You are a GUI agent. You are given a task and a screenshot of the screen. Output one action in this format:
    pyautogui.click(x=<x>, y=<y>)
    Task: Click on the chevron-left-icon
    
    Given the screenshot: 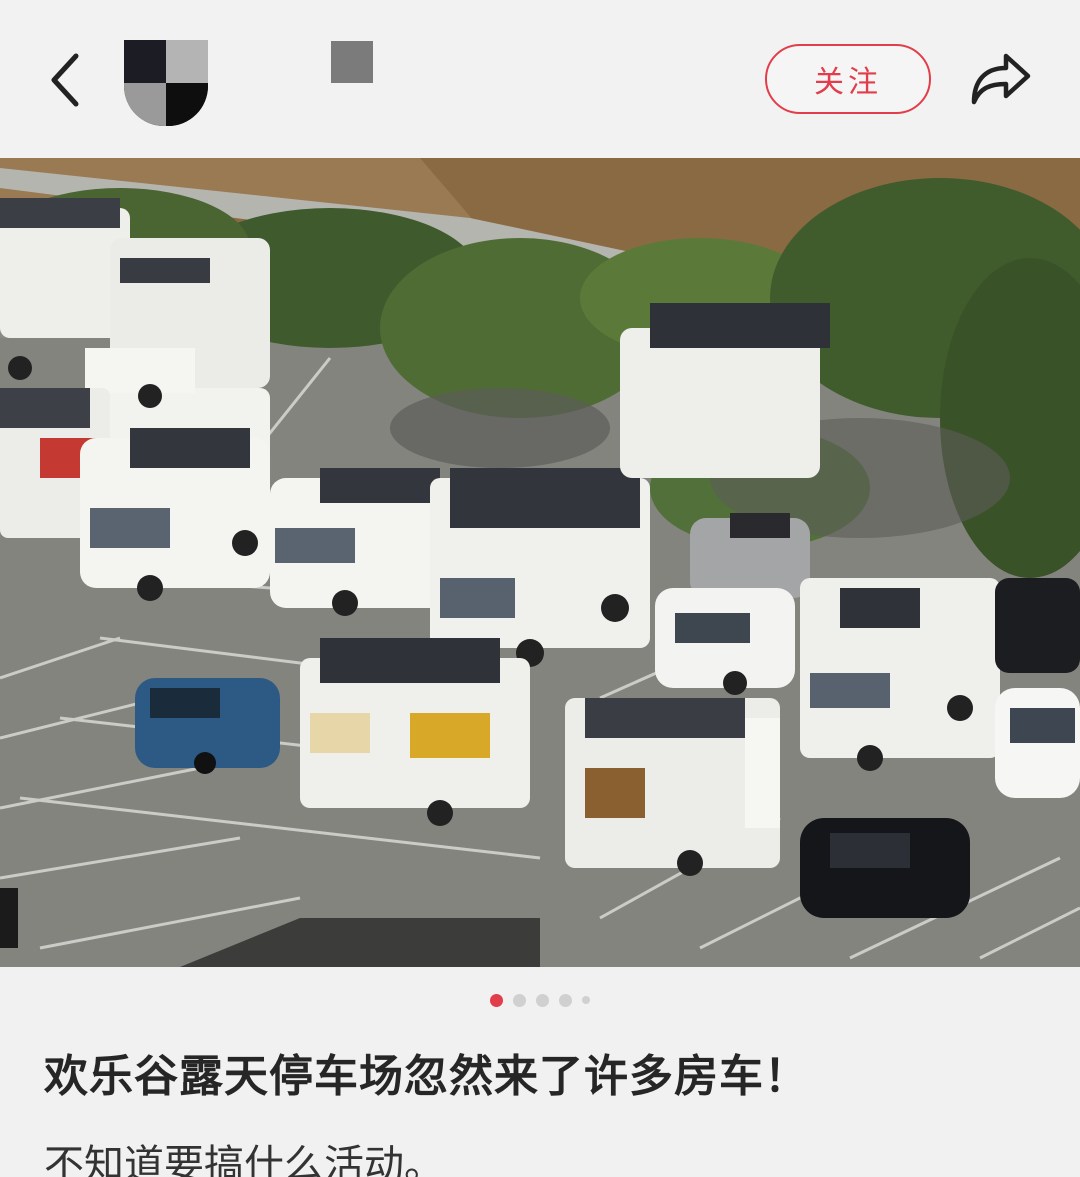 What is the action you would take?
    pyautogui.click(x=65, y=80)
    